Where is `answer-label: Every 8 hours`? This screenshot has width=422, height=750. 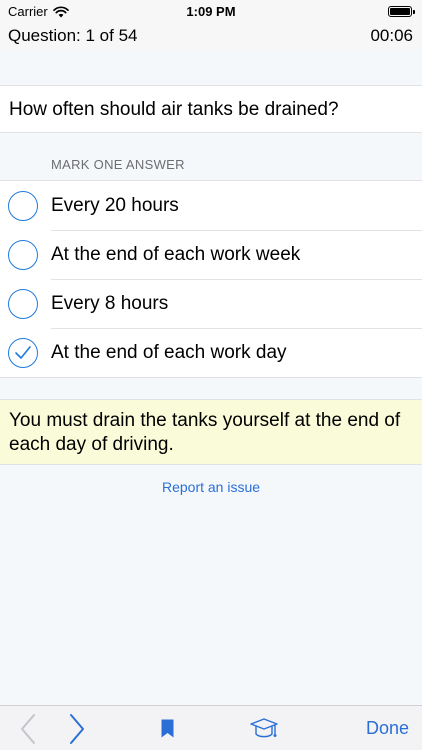 answer-label: Every 8 hours is located at coordinates (110, 303).